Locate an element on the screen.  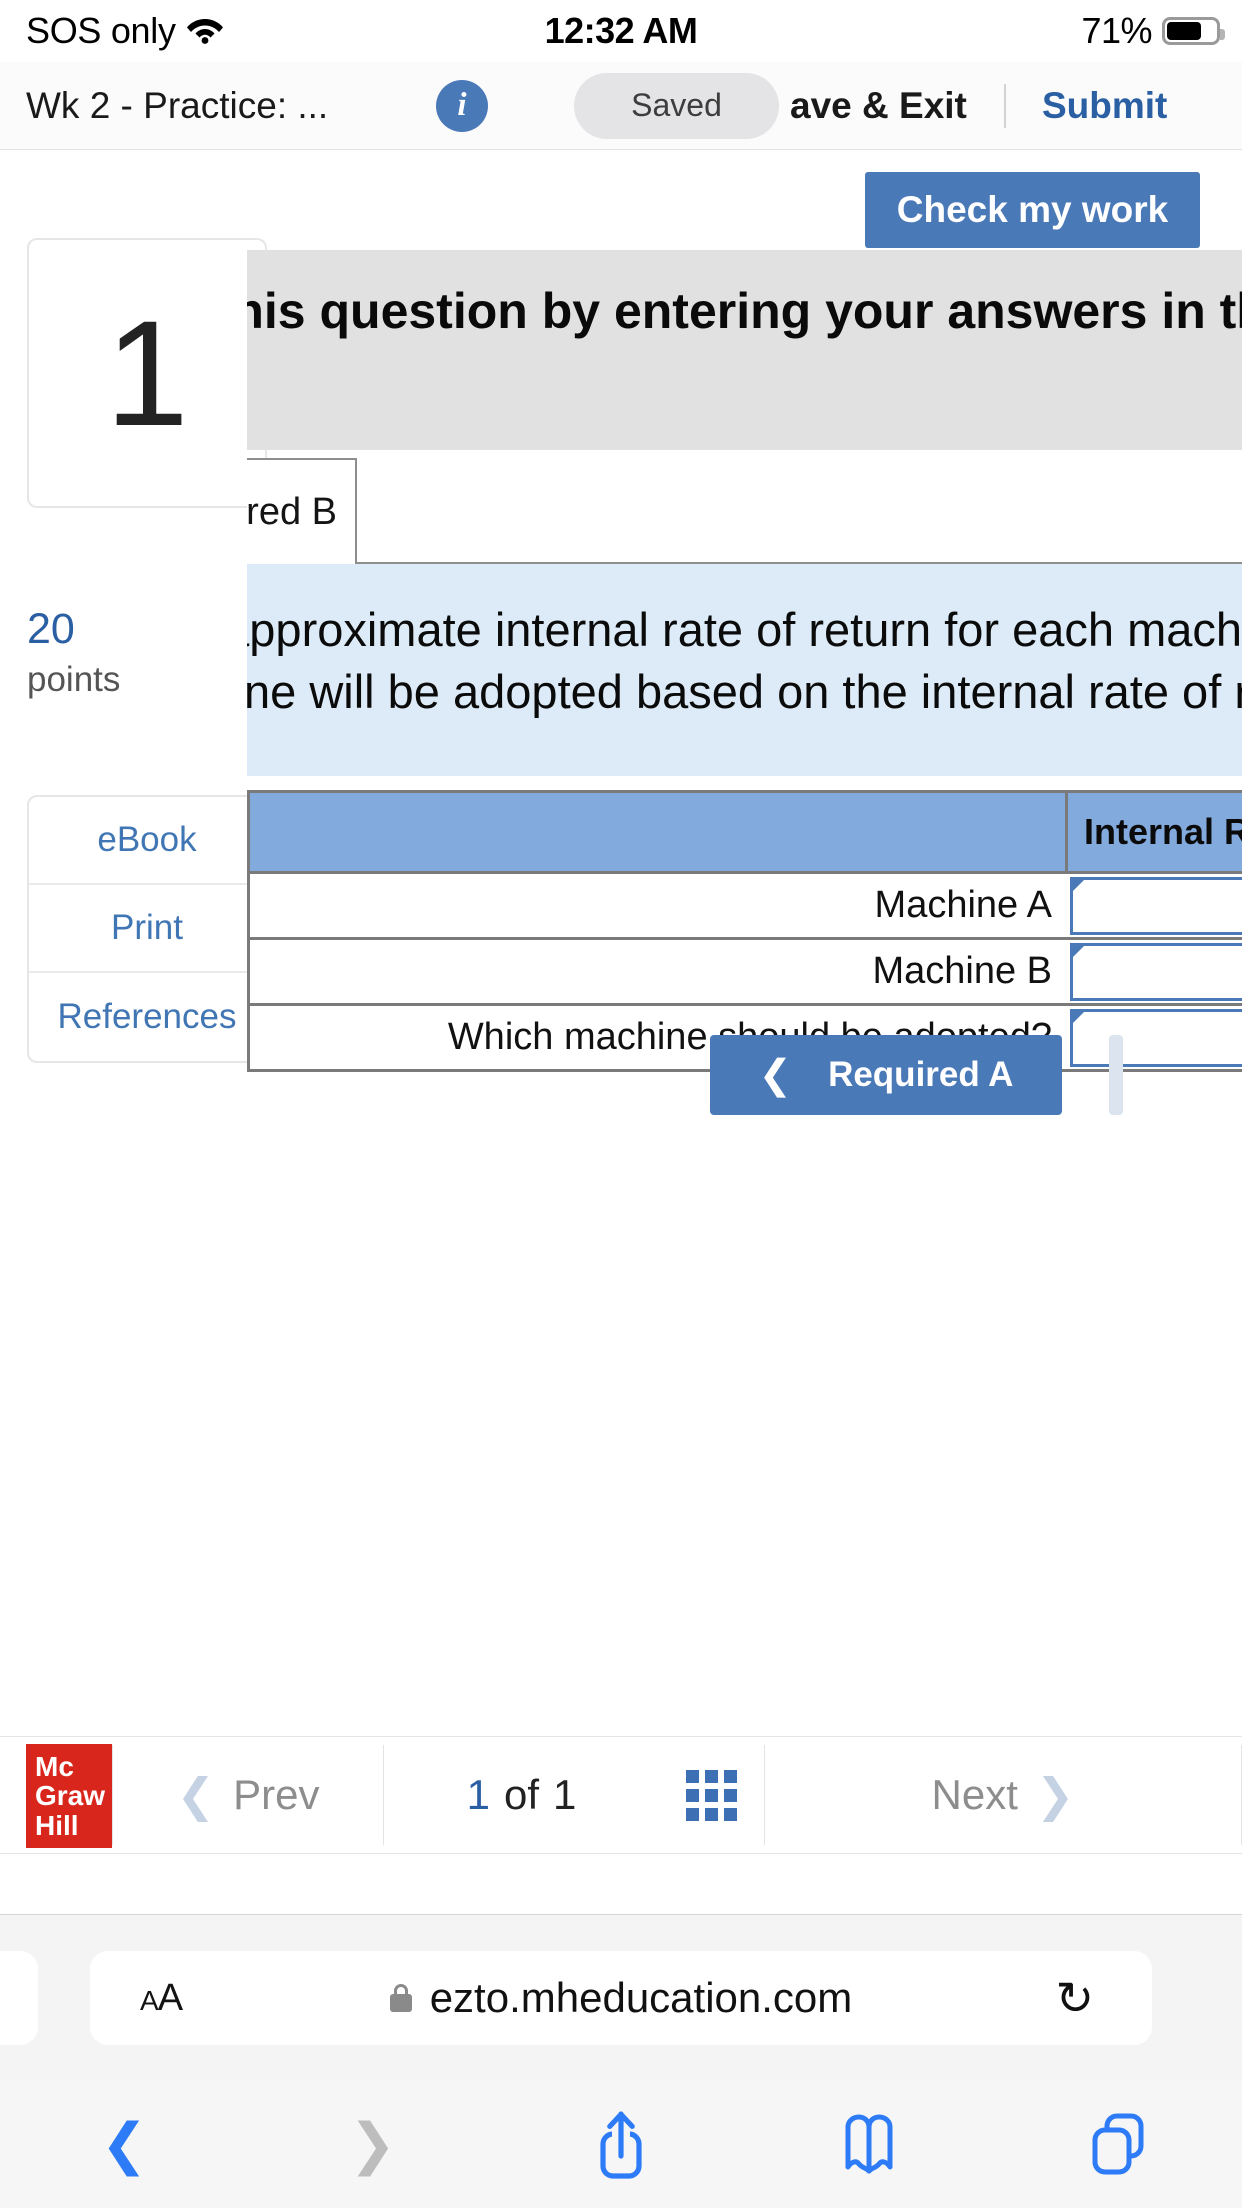
check-my-work-button: Check my work is located at coordinates (1032, 210).